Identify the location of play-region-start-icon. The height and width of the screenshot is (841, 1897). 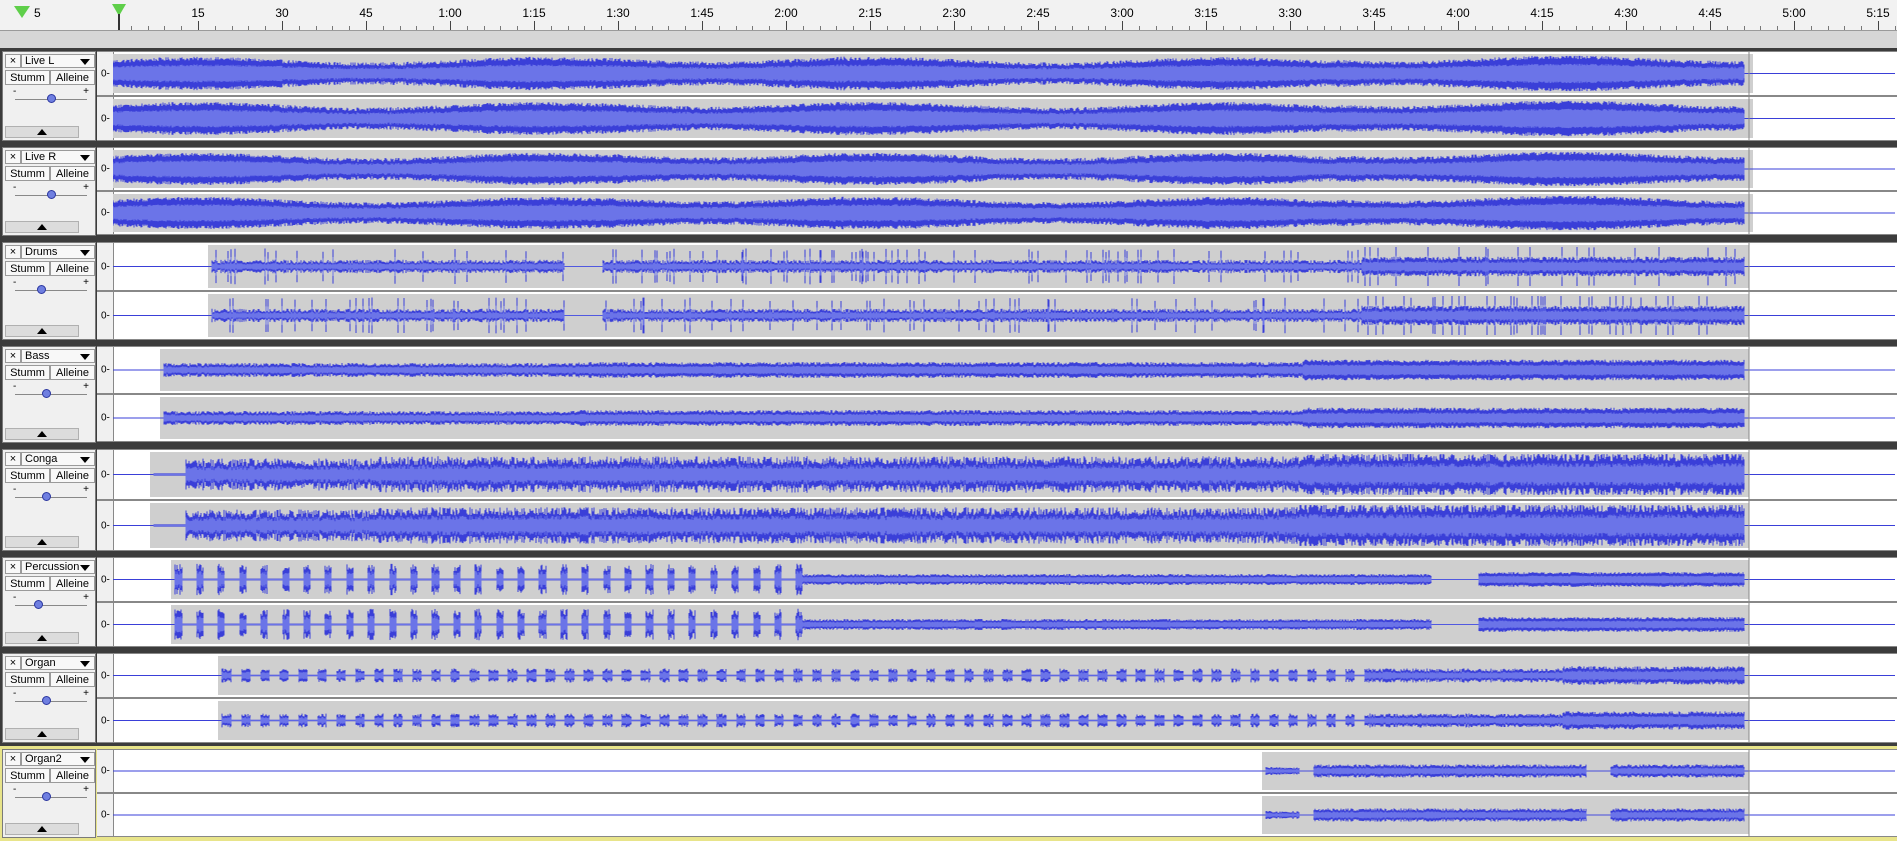
(22, 12).